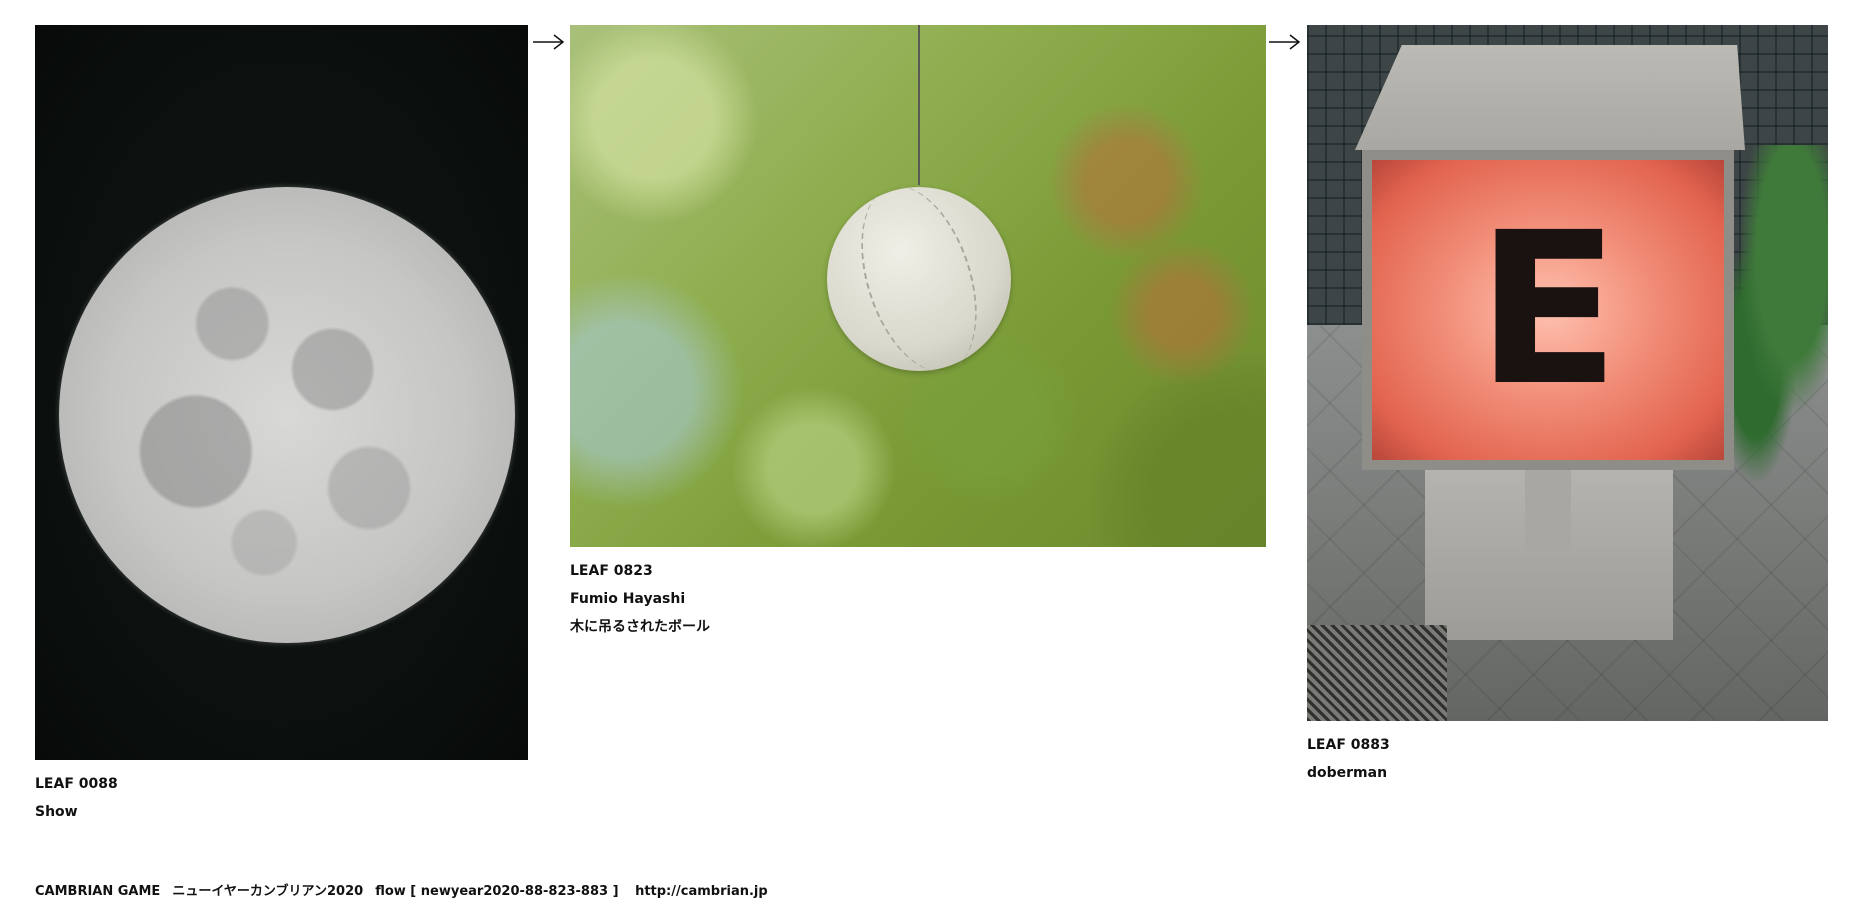 The height and width of the screenshot is (912, 1855). Describe the element at coordinates (76, 784) in the screenshot. I see `leaf-number: LEAF 0088` at that location.